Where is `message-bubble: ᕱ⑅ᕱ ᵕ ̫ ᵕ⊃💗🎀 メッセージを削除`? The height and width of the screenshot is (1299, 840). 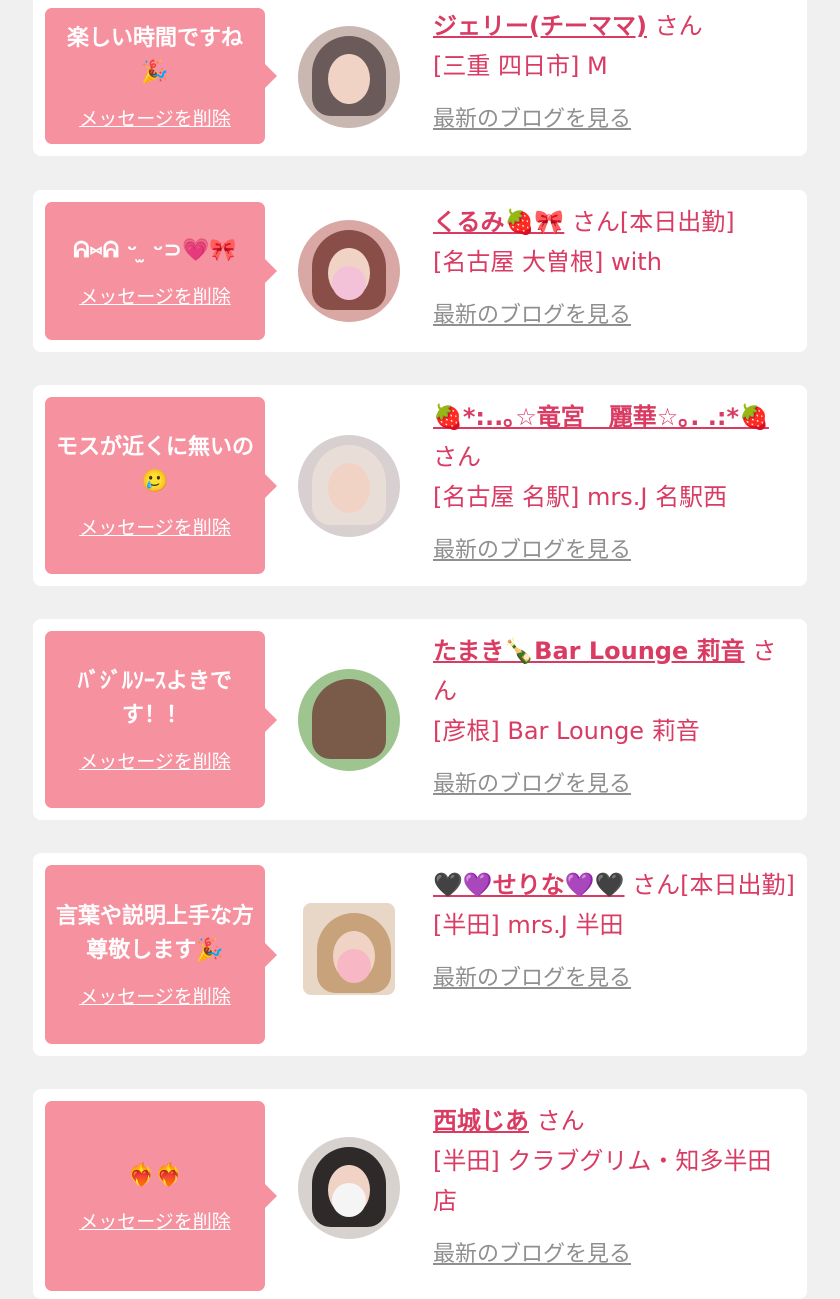 message-bubble: ᕱ⑅ᕱ ᵕ ̫ ᵕ⊃💗🎀 メッセージを削除 is located at coordinates (161, 271).